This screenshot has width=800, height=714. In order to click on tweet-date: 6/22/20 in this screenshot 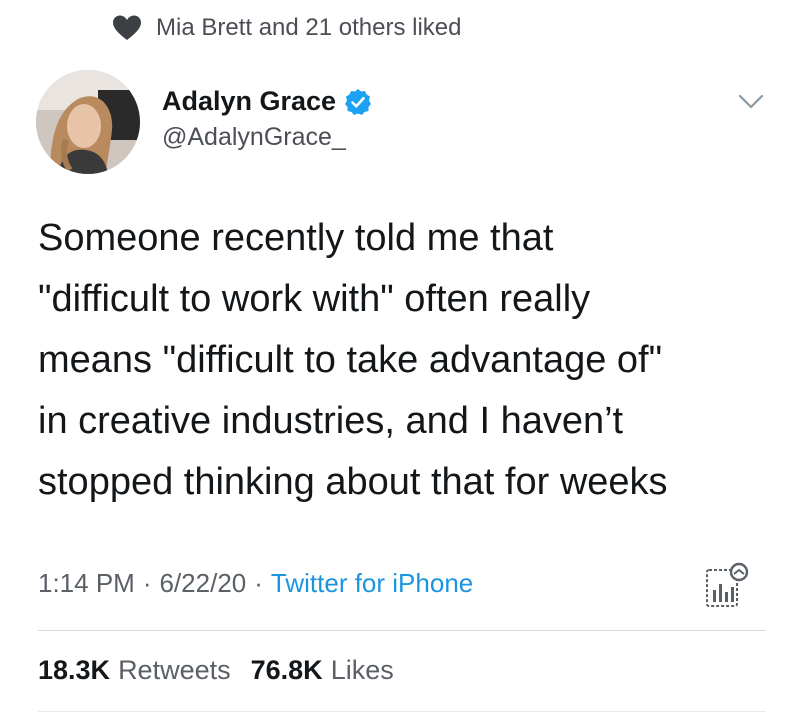, I will do `click(203, 583)`.